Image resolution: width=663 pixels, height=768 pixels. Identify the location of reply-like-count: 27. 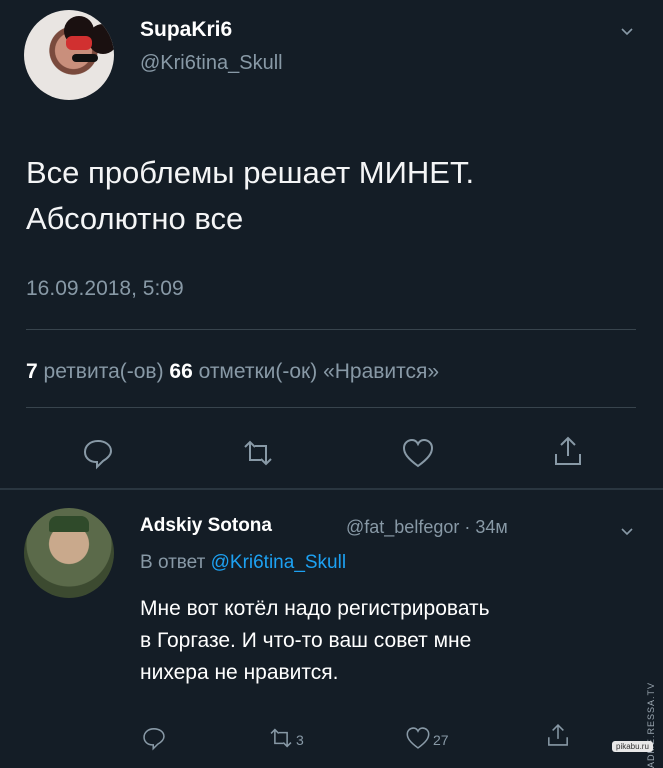
(441, 740).